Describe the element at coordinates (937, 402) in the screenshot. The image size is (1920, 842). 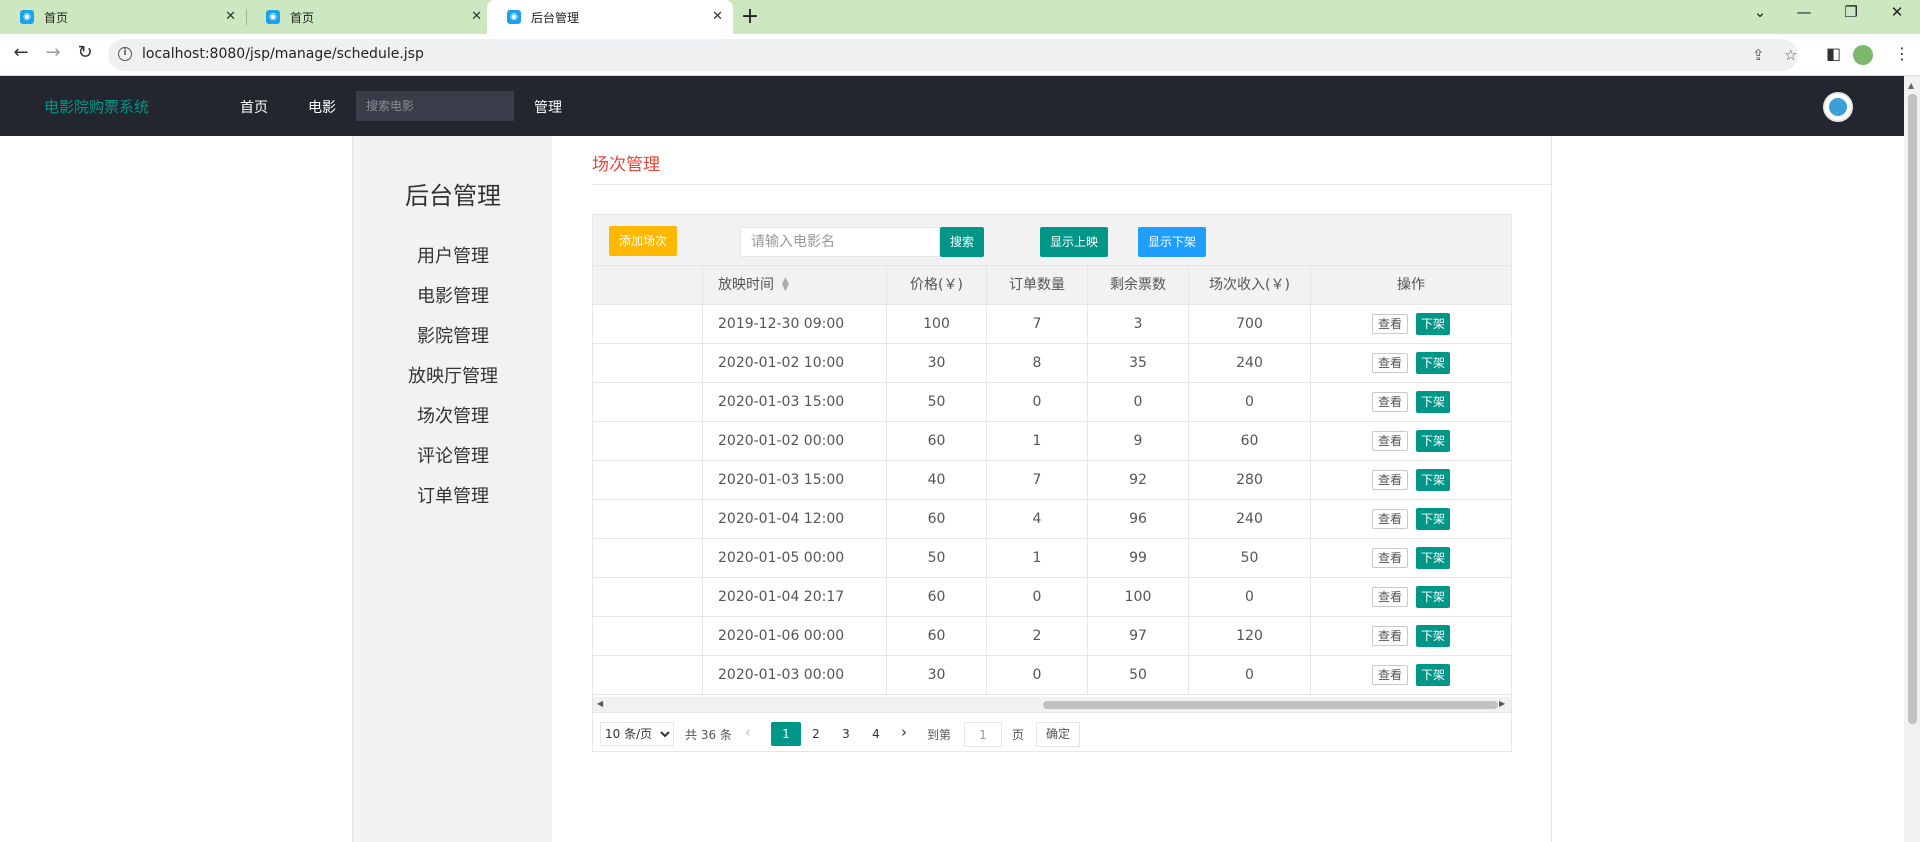
I see `cell-price: 50` at that location.